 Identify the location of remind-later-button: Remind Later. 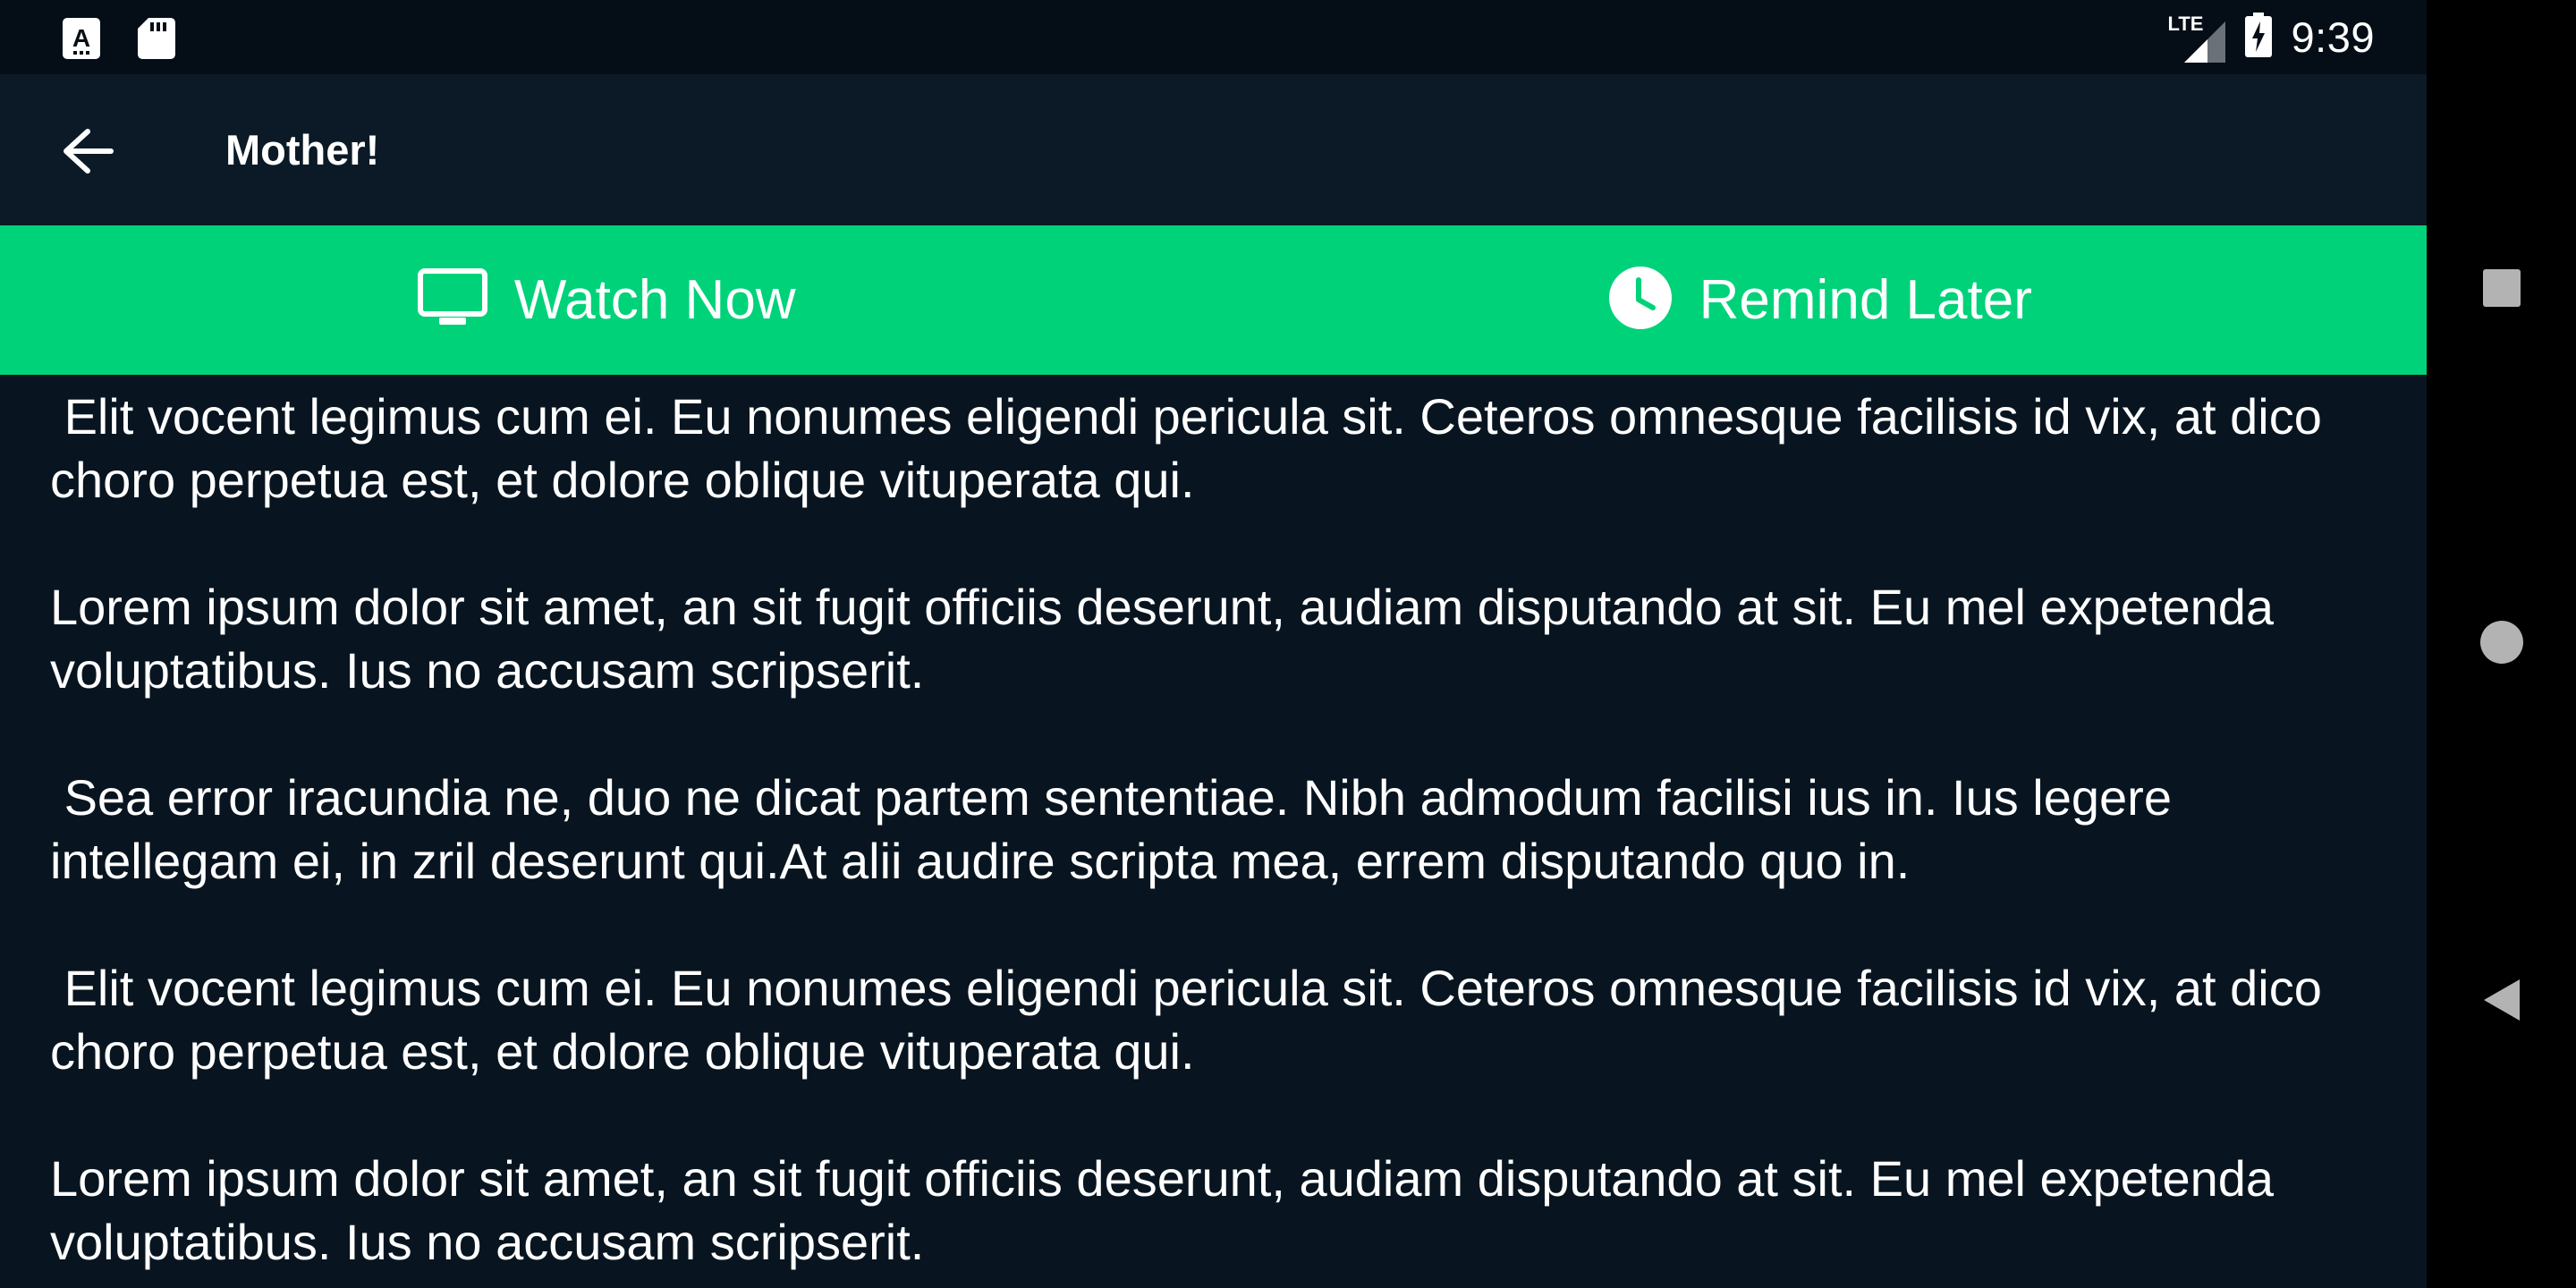
(1821, 300).